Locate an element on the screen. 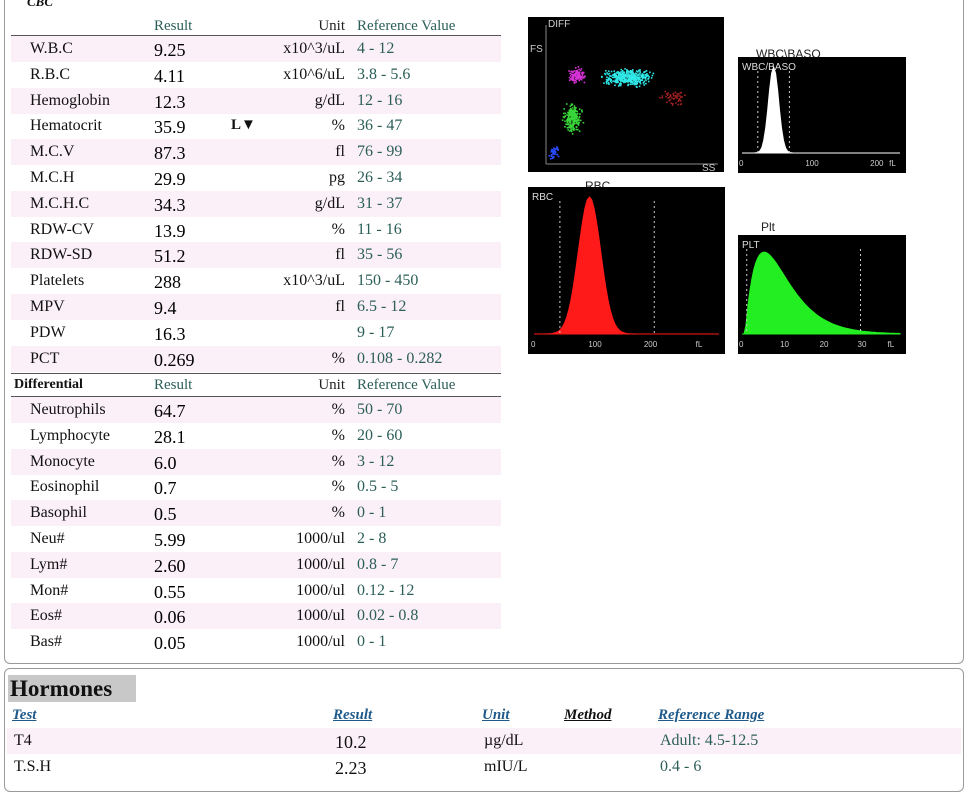 This screenshot has width=964, height=799. test-result: 0.269 is located at coordinates (174, 359).